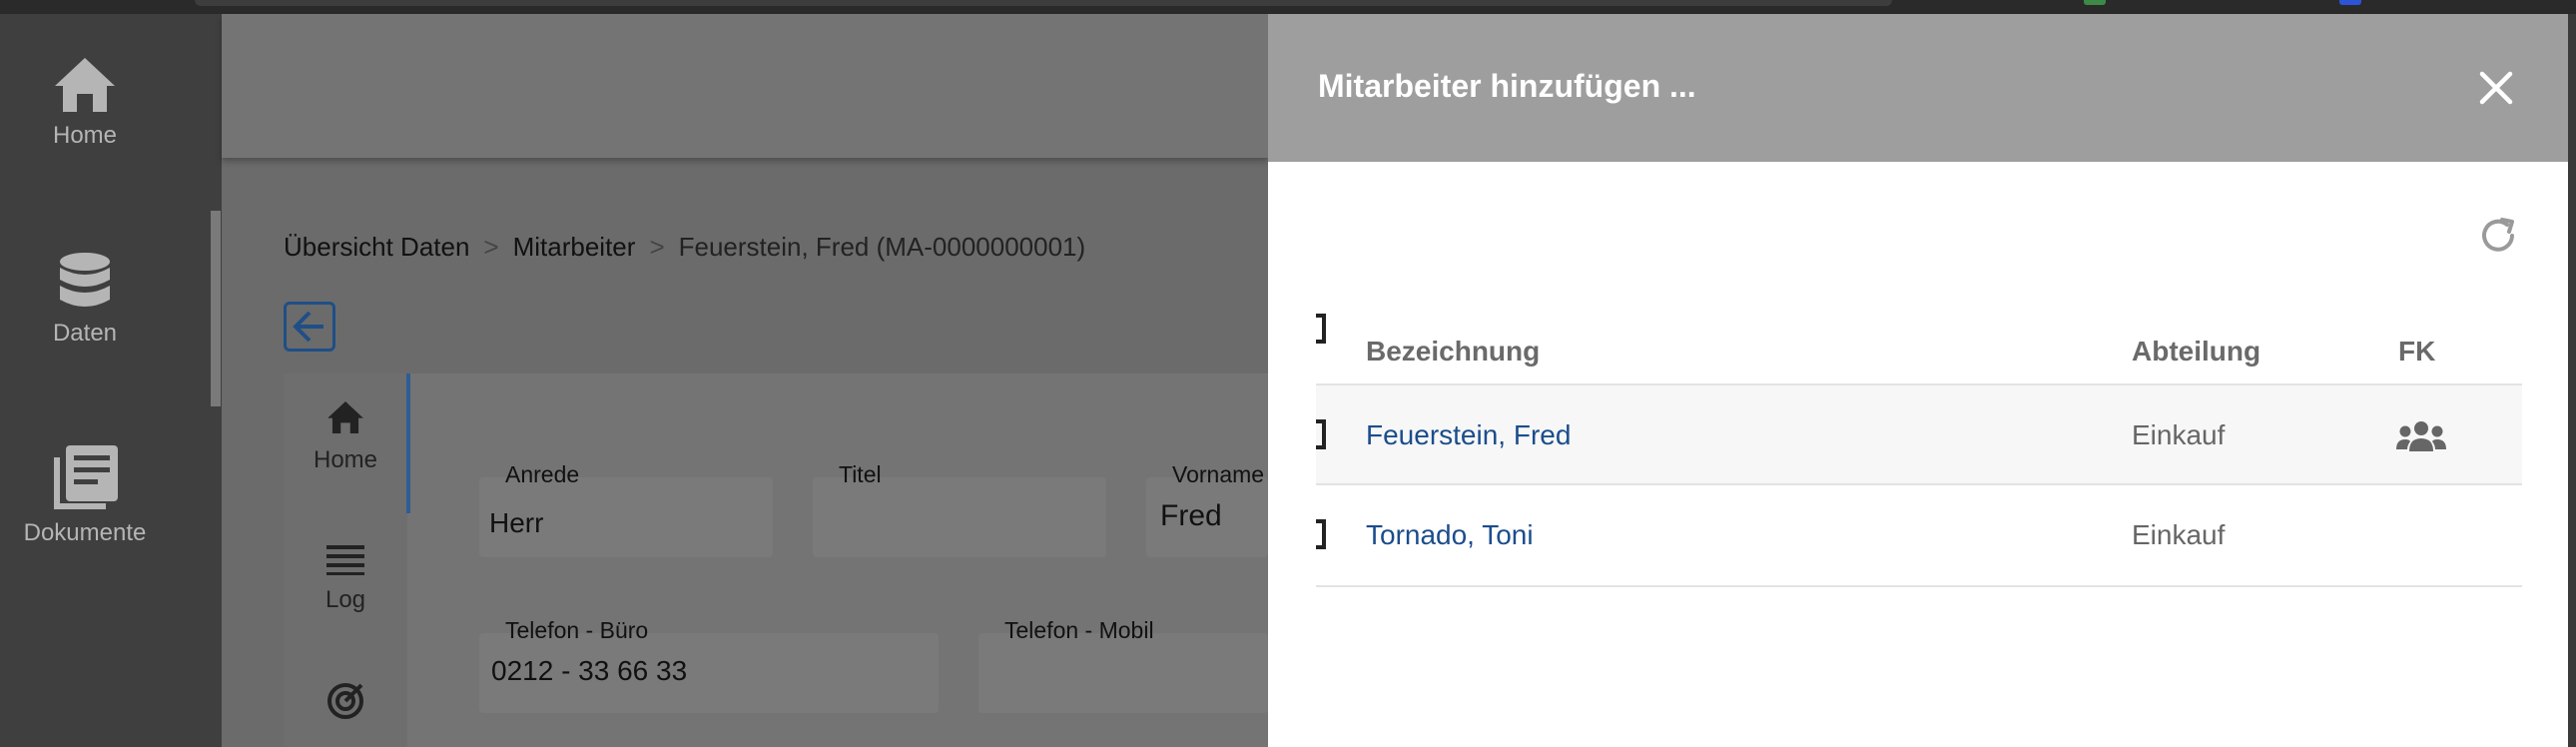 The image size is (2576, 747). What do you see at coordinates (2416, 352) in the screenshot?
I see `column-header-fk: FK` at bounding box center [2416, 352].